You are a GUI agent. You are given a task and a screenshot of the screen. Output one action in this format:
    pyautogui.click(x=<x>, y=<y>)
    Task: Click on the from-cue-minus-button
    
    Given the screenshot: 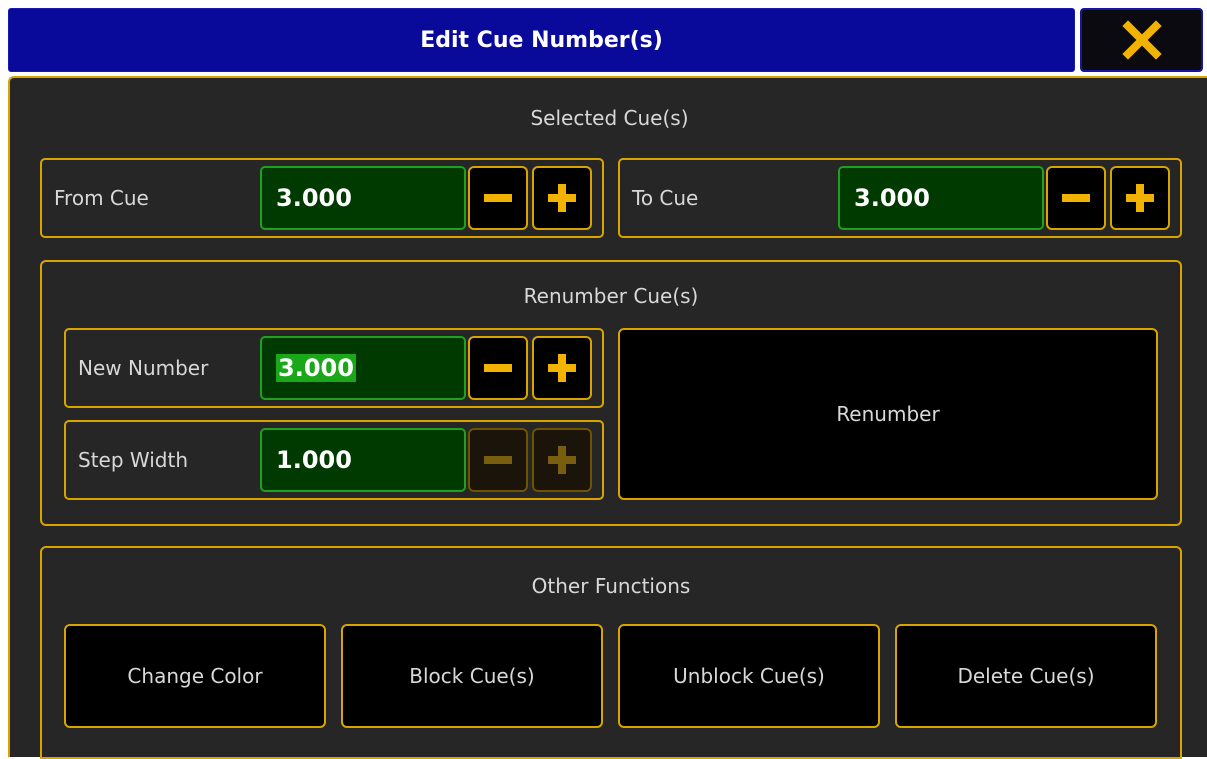 What is the action you would take?
    pyautogui.click(x=498, y=198)
    